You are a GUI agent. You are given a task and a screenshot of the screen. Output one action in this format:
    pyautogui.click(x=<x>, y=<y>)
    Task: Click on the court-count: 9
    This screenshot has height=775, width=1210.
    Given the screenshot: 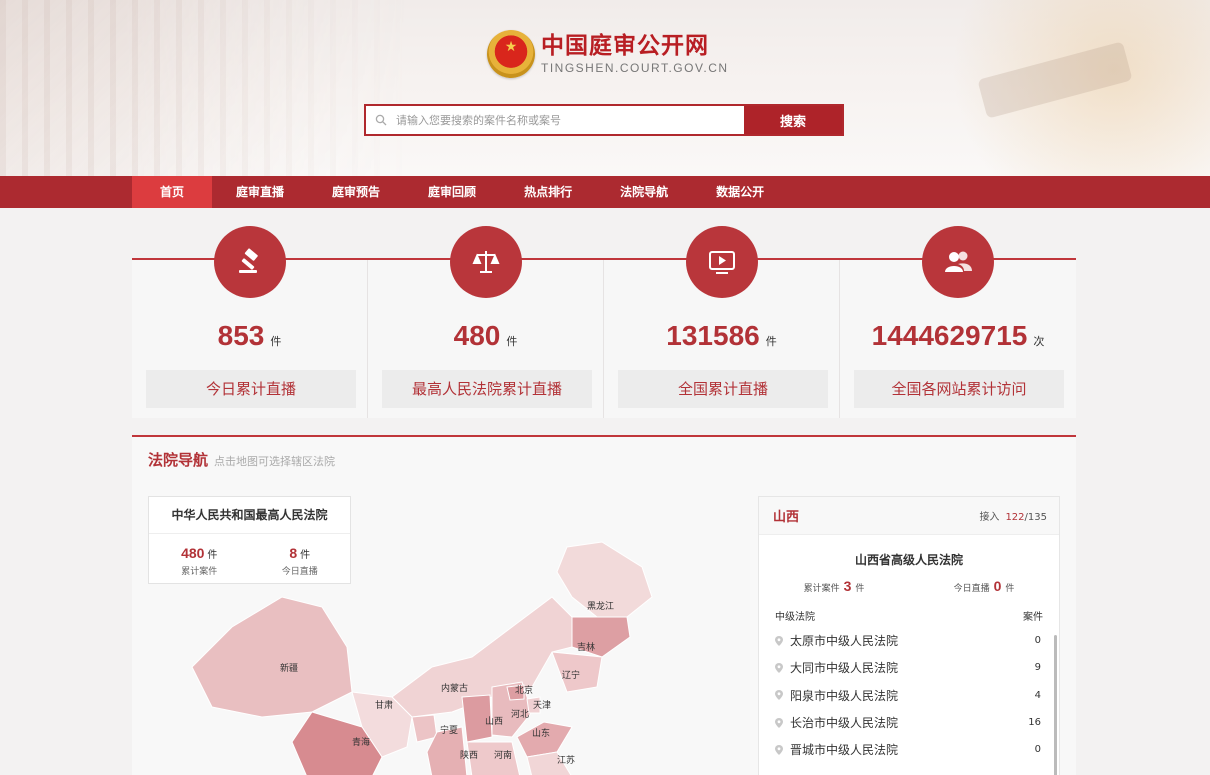 What is the action you would take?
    pyautogui.click(x=1037, y=668)
    